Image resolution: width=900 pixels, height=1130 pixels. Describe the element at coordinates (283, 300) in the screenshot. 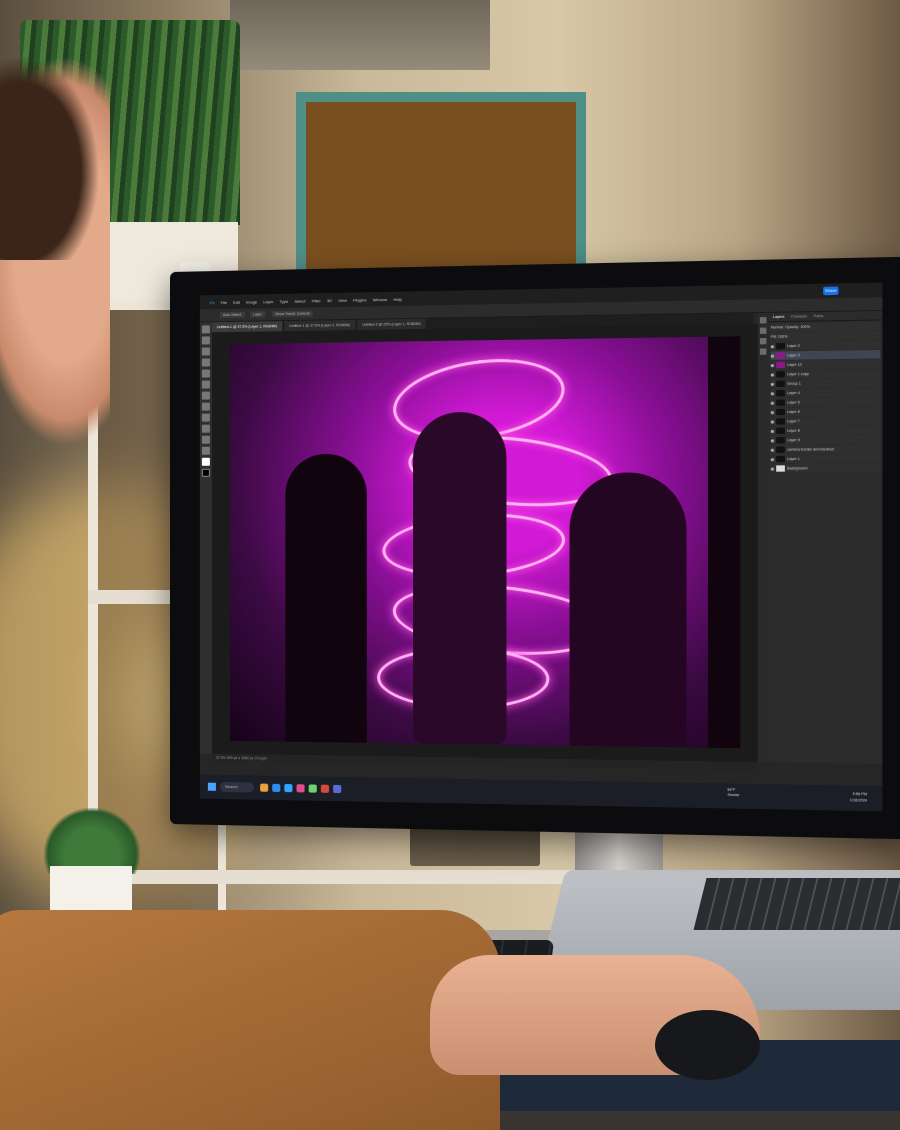

I see `menu-type: Type` at that location.